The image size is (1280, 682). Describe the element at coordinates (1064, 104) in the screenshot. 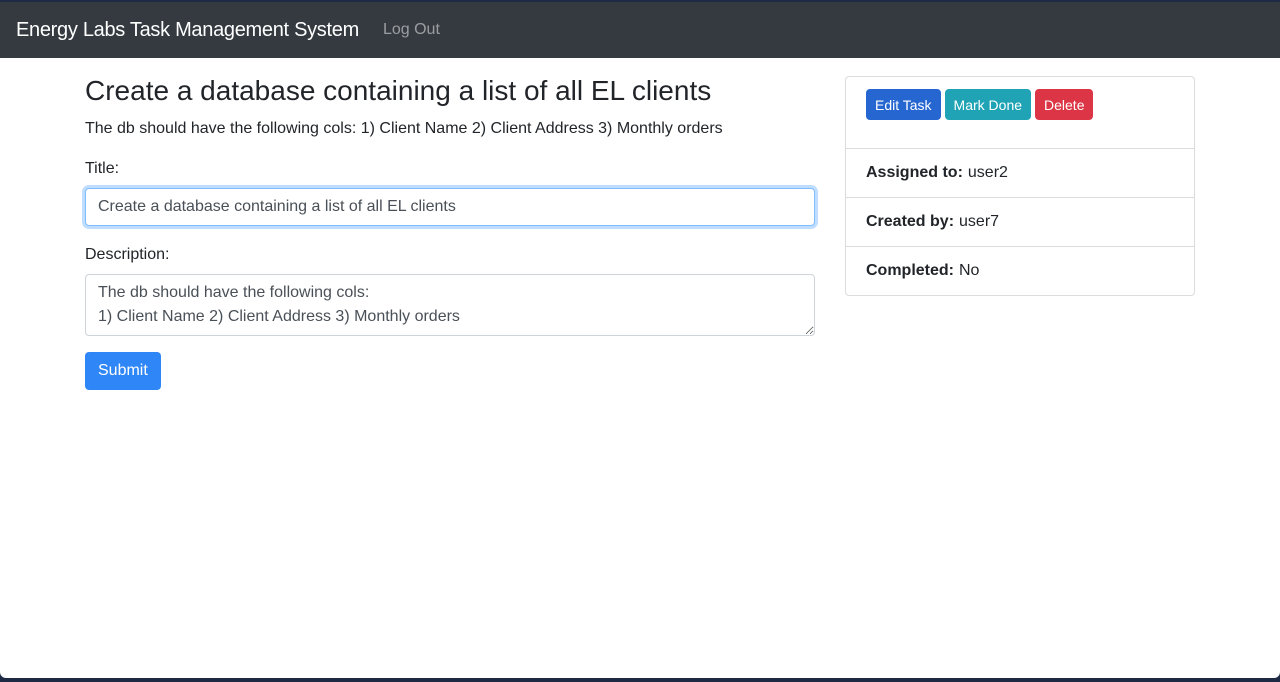

I see `delete-button: Delete` at that location.